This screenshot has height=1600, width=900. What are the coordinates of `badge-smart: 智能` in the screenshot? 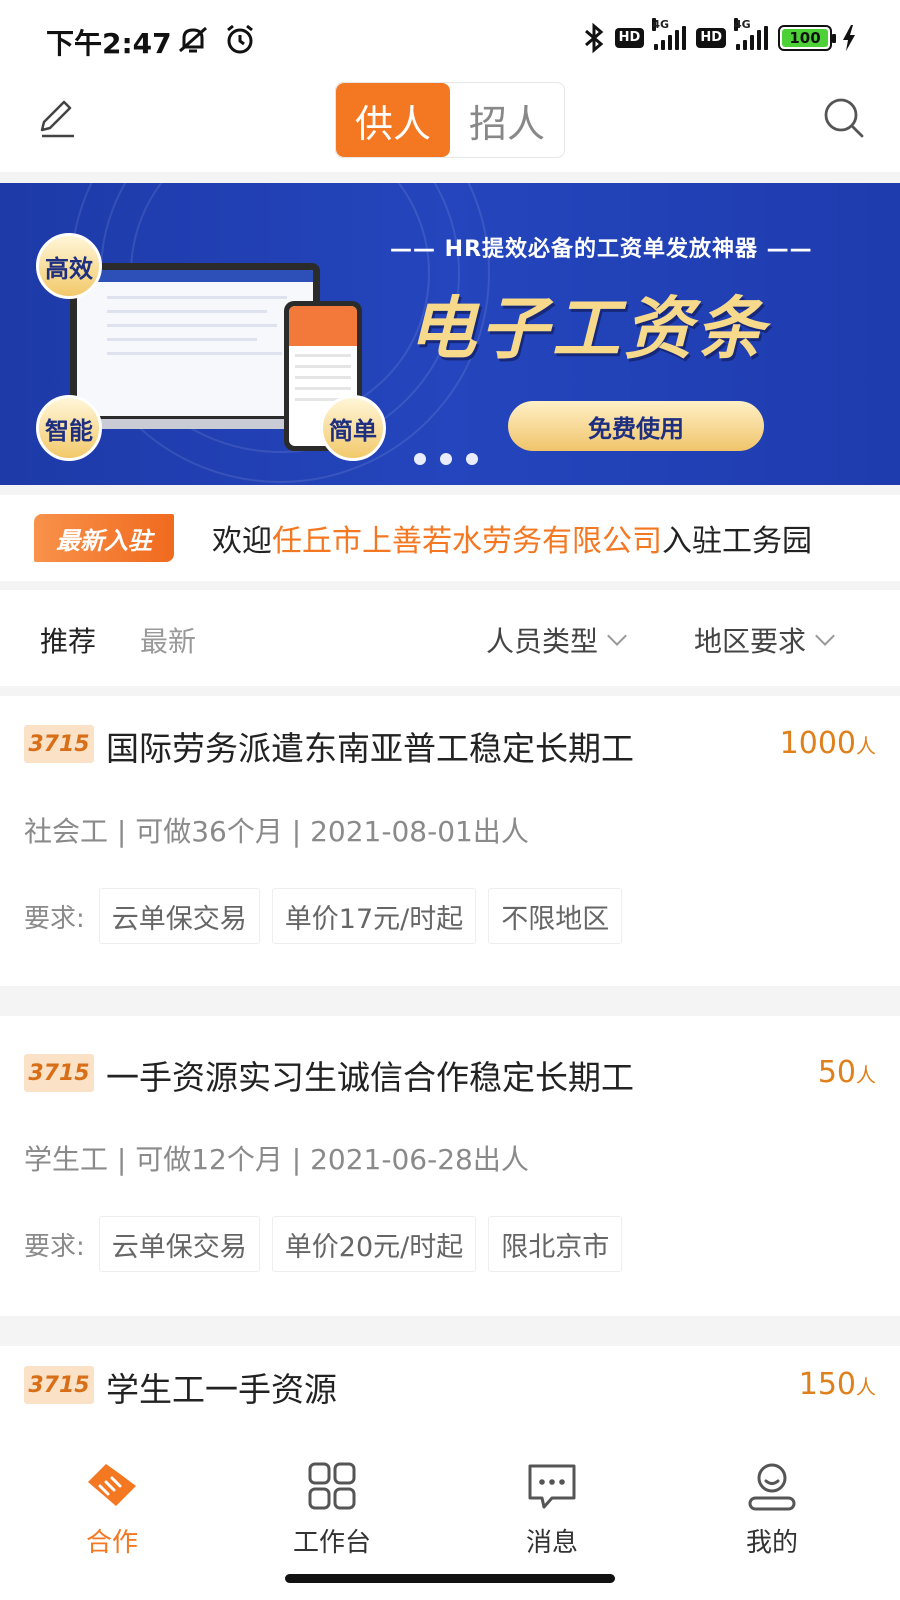 It's located at (69, 428).